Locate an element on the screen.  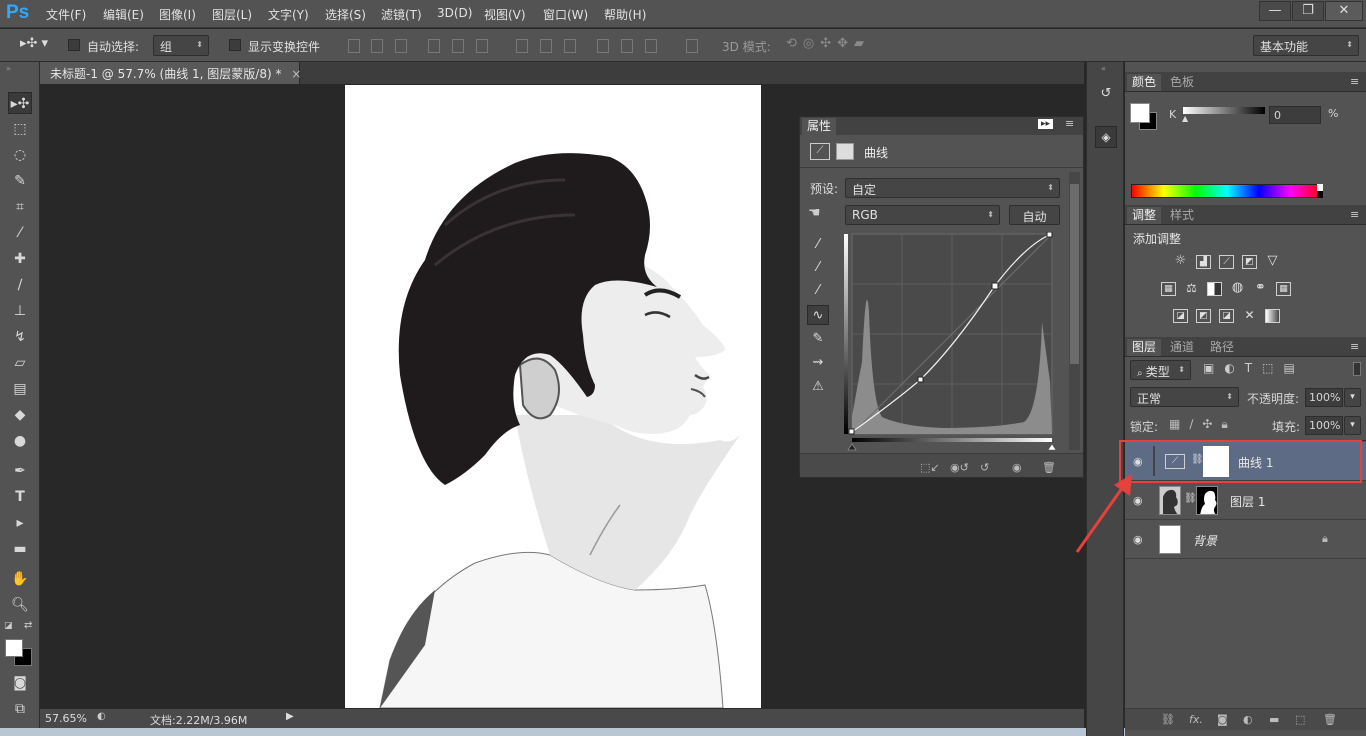
status-menu-arrow-icon: ▶ is located at coordinates (290, 716).